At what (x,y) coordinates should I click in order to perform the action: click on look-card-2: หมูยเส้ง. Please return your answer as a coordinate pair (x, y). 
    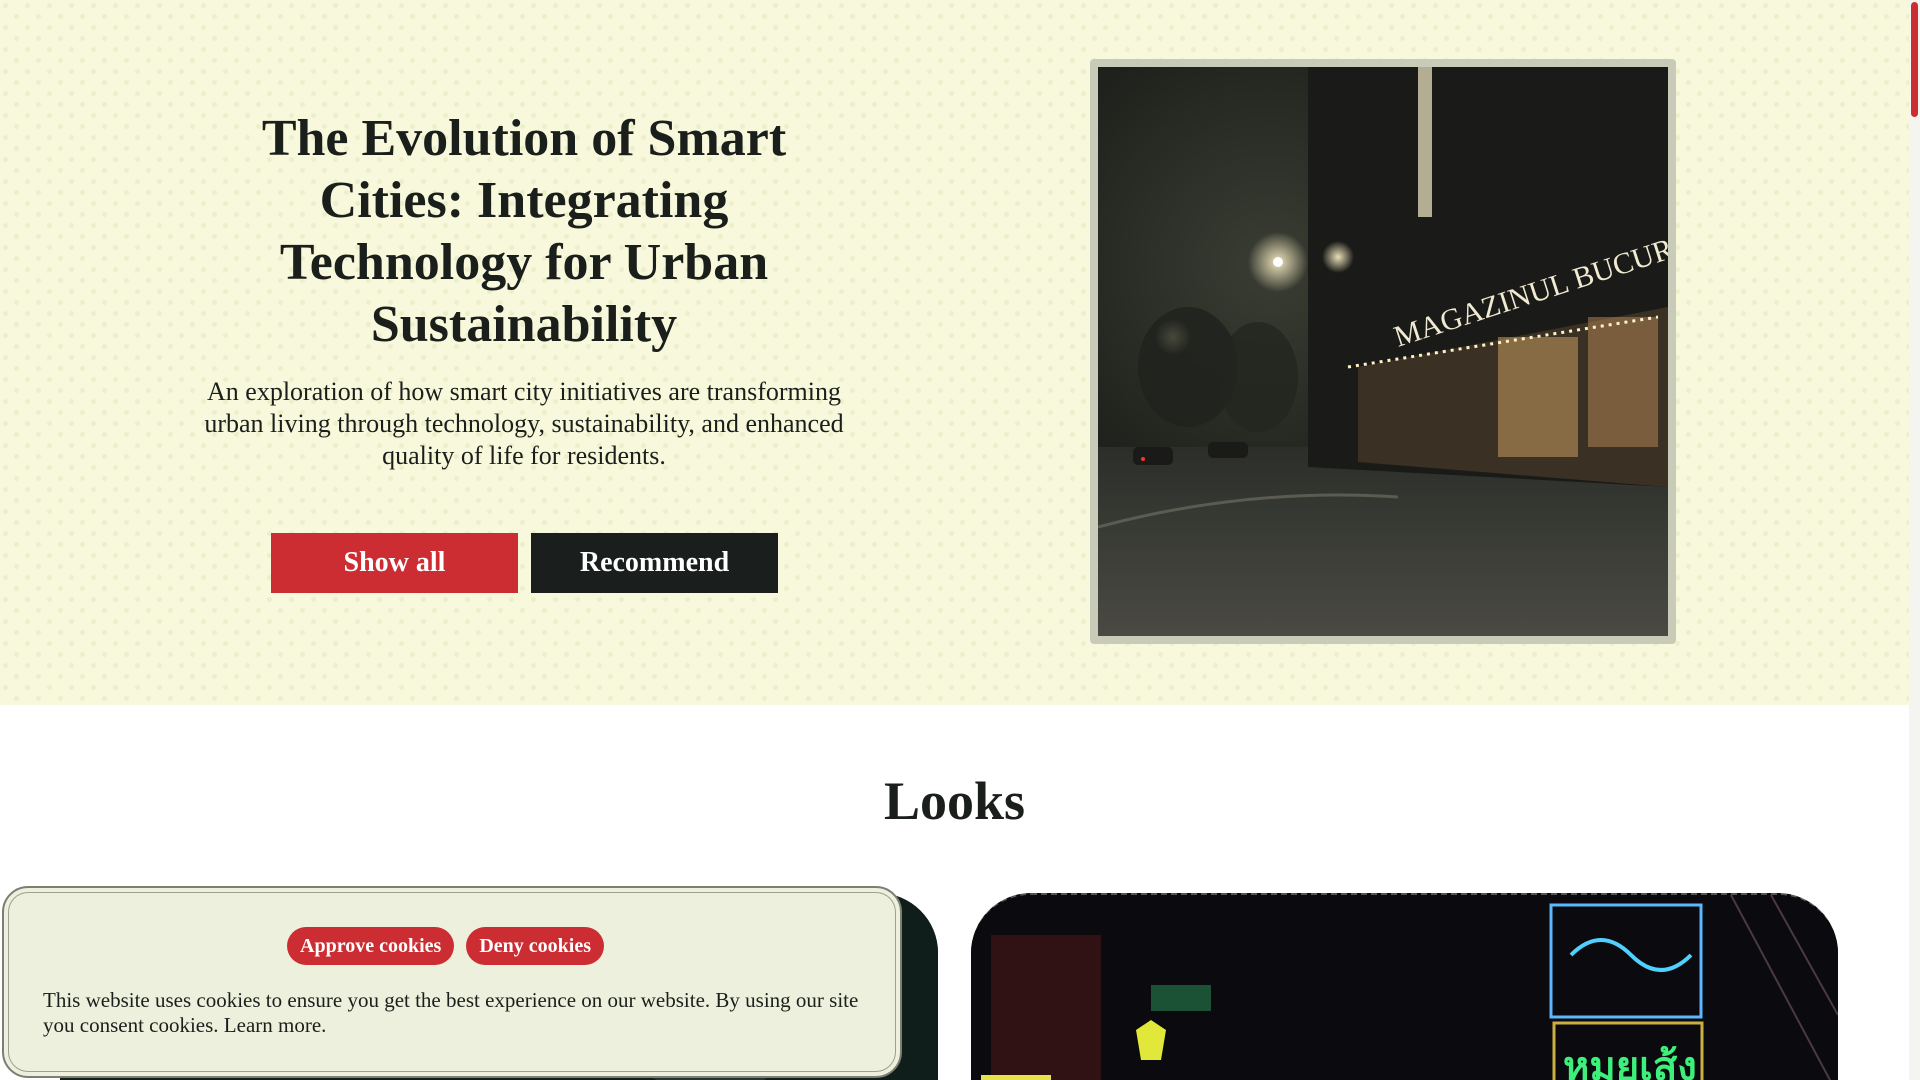
    Looking at the image, I should click on (1404, 986).